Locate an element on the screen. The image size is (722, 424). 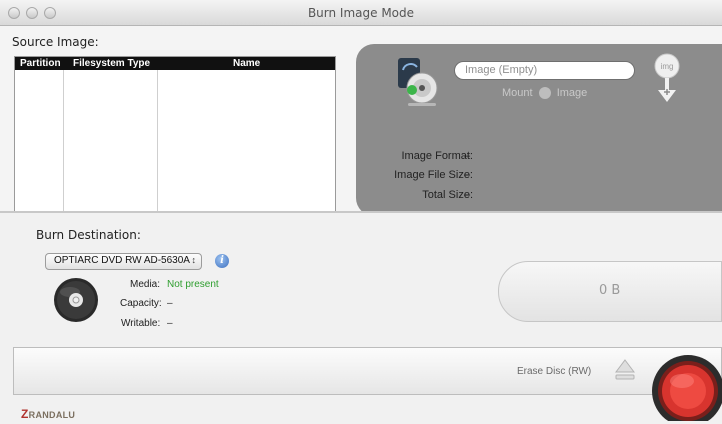
burn-size-value: 0 B is located at coordinates (610, 290).